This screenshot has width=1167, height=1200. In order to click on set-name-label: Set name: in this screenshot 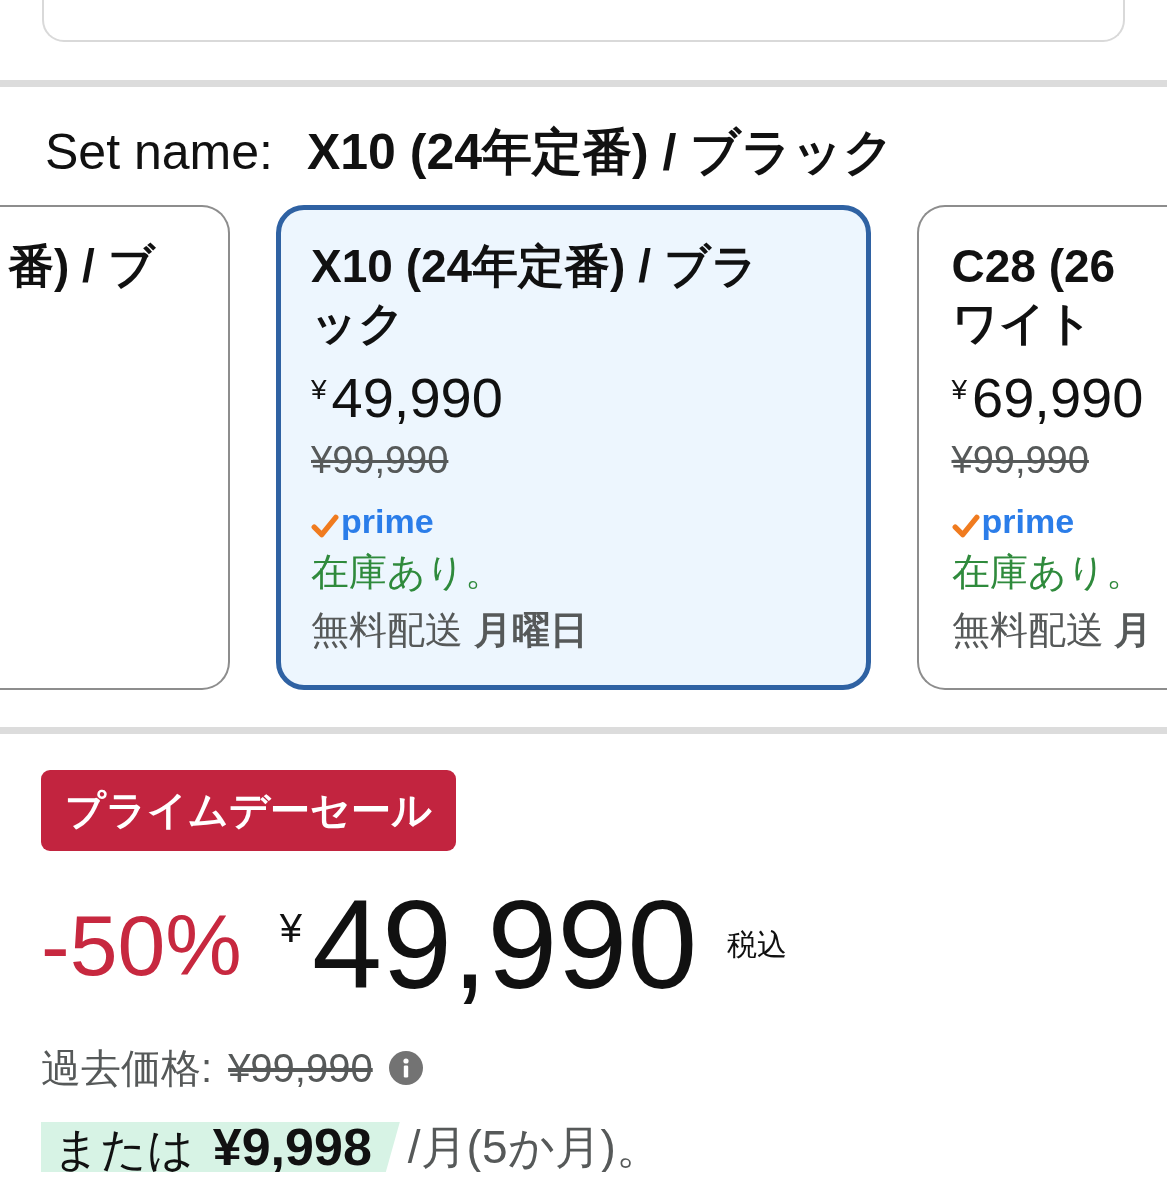, I will do `click(159, 152)`.